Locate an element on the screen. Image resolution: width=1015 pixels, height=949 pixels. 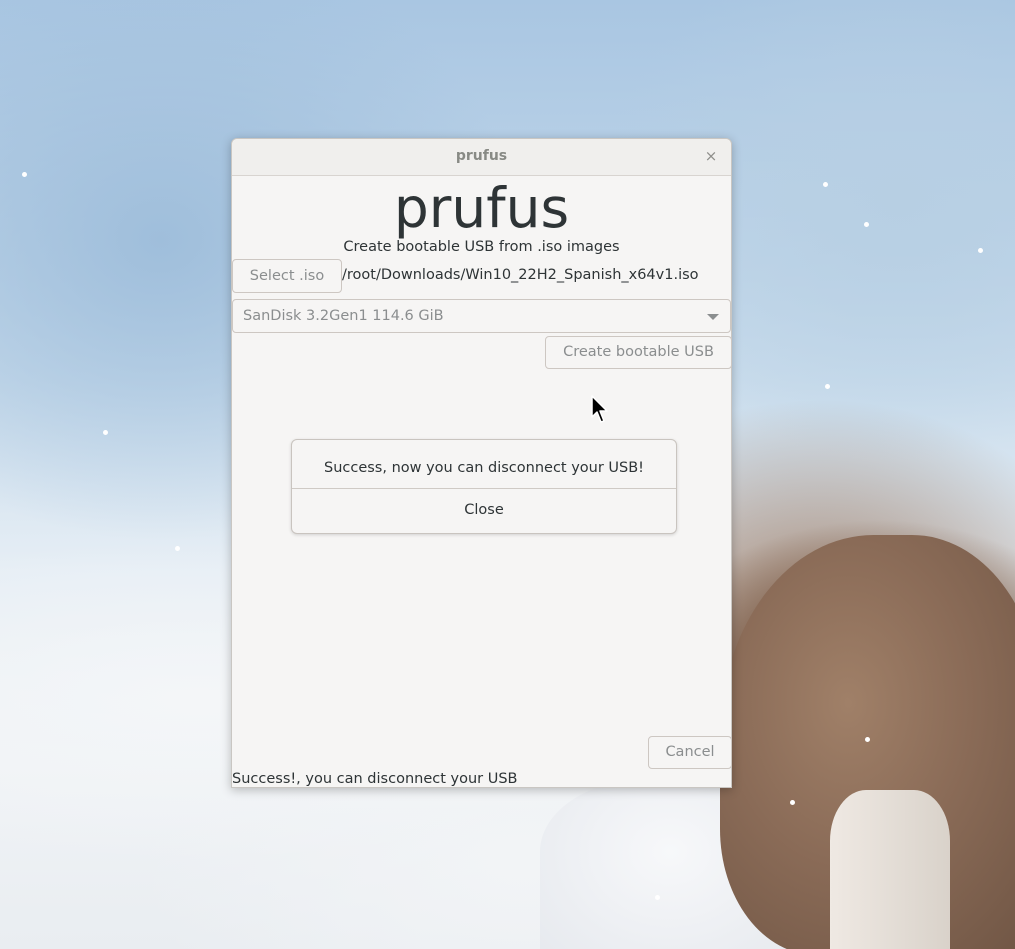
chevron-down-icon is located at coordinates (713, 317).